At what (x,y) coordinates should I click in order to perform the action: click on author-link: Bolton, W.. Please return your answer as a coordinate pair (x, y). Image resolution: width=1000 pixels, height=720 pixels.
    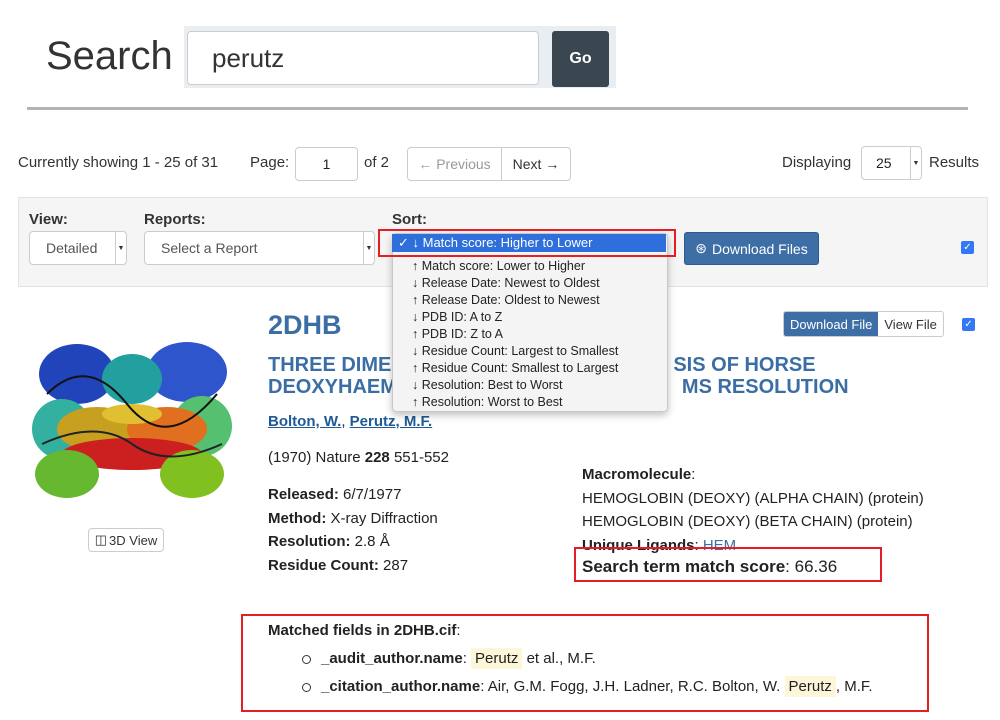
    Looking at the image, I should click on (304, 421).